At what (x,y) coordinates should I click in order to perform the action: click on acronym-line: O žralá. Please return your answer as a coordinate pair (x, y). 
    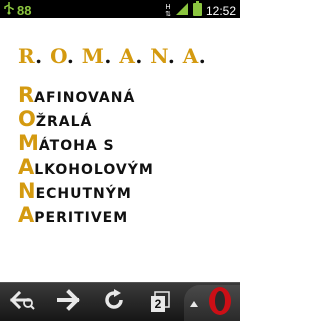
    Looking at the image, I should click on (86, 119).